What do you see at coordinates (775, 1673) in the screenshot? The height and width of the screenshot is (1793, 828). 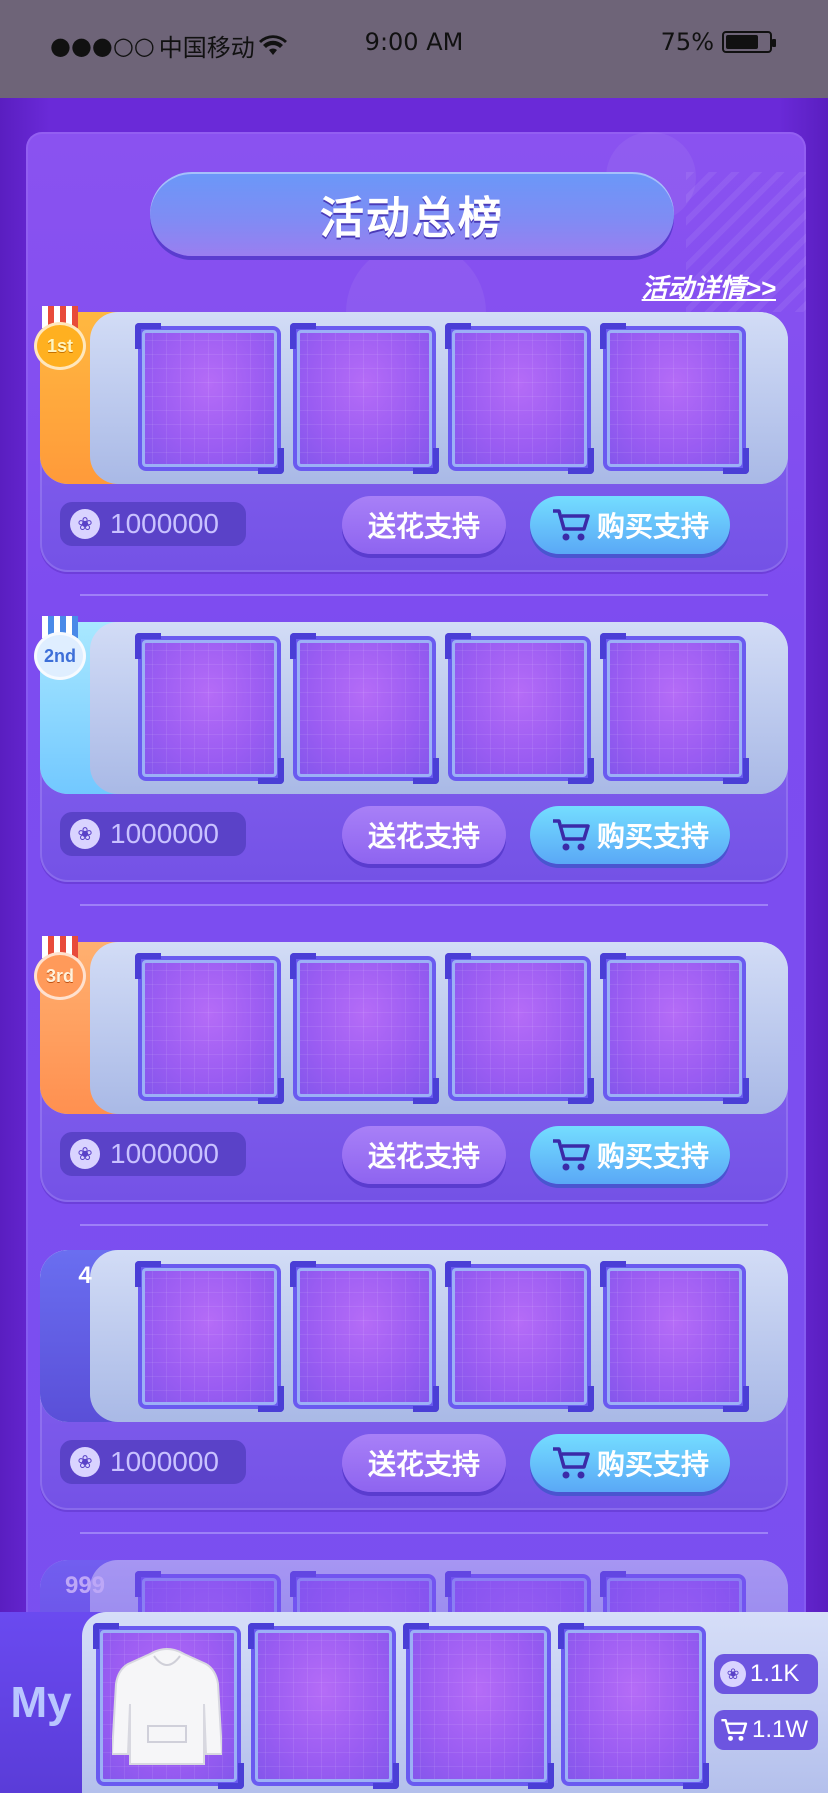 I see `my-flower-value: 1.1K` at bounding box center [775, 1673].